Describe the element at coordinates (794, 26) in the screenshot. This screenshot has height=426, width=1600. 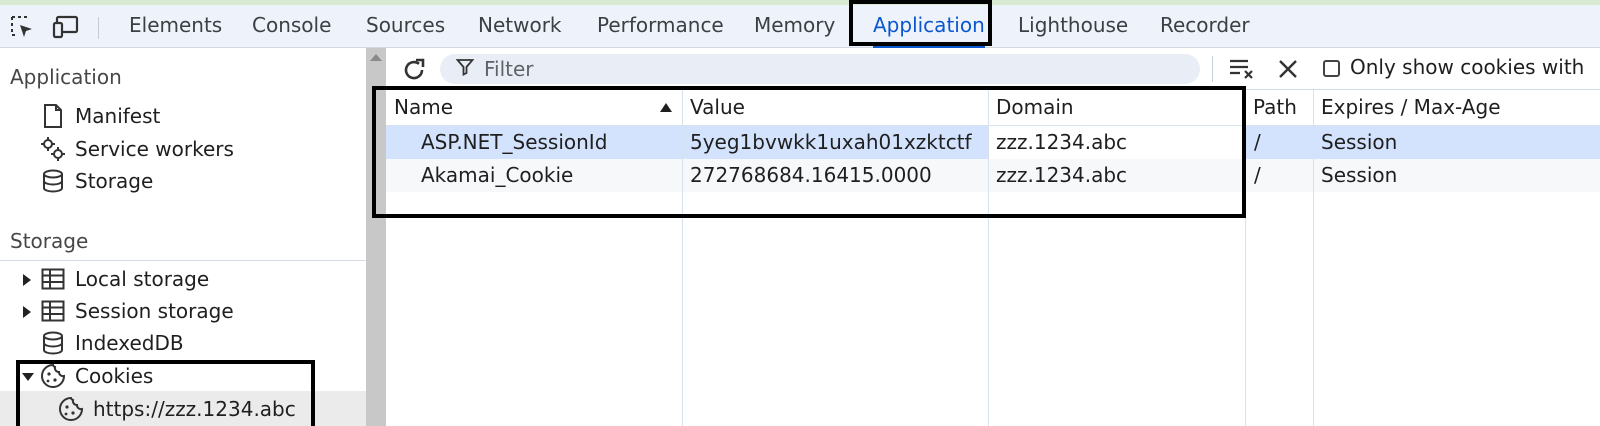
I see `tab-memory: Memory` at that location.